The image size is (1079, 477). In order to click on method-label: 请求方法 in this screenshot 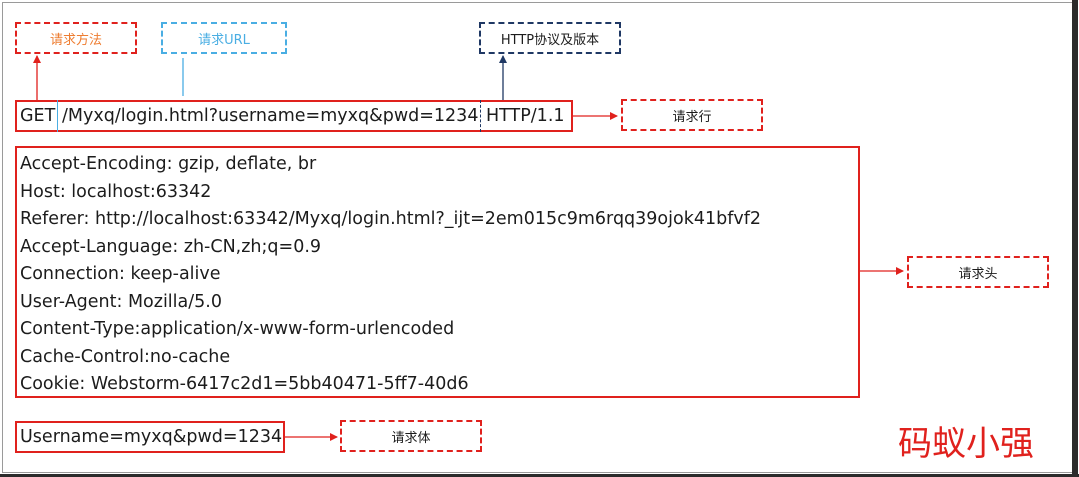, I will do `click(75, 40)`.